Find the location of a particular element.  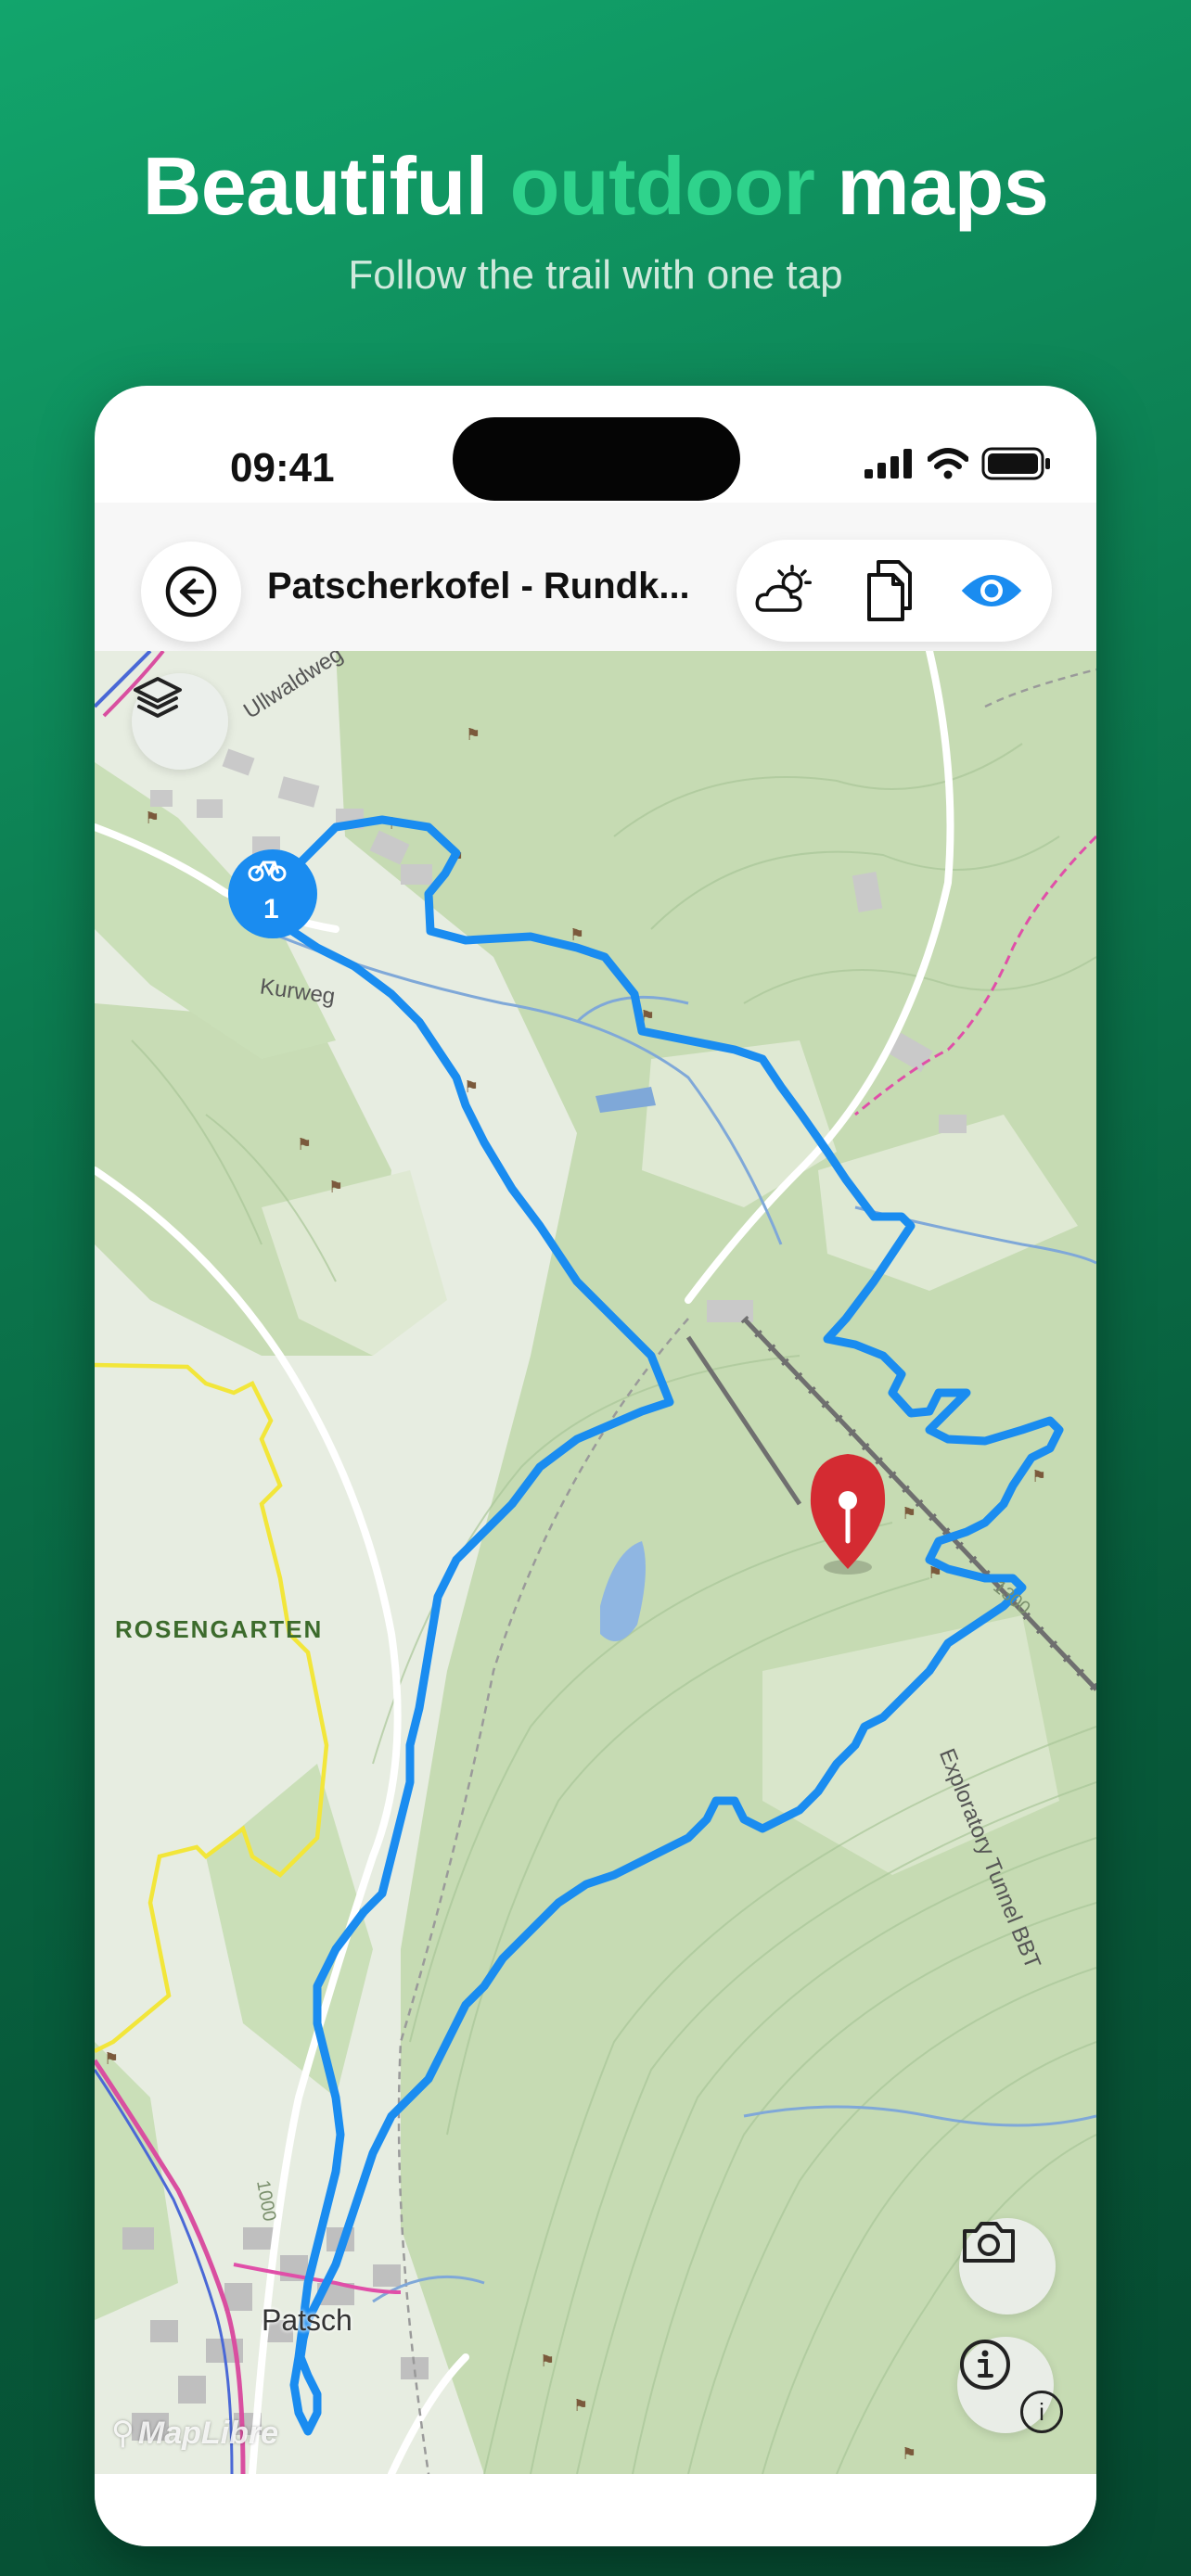

back-button is located at coordinates (191, 592).